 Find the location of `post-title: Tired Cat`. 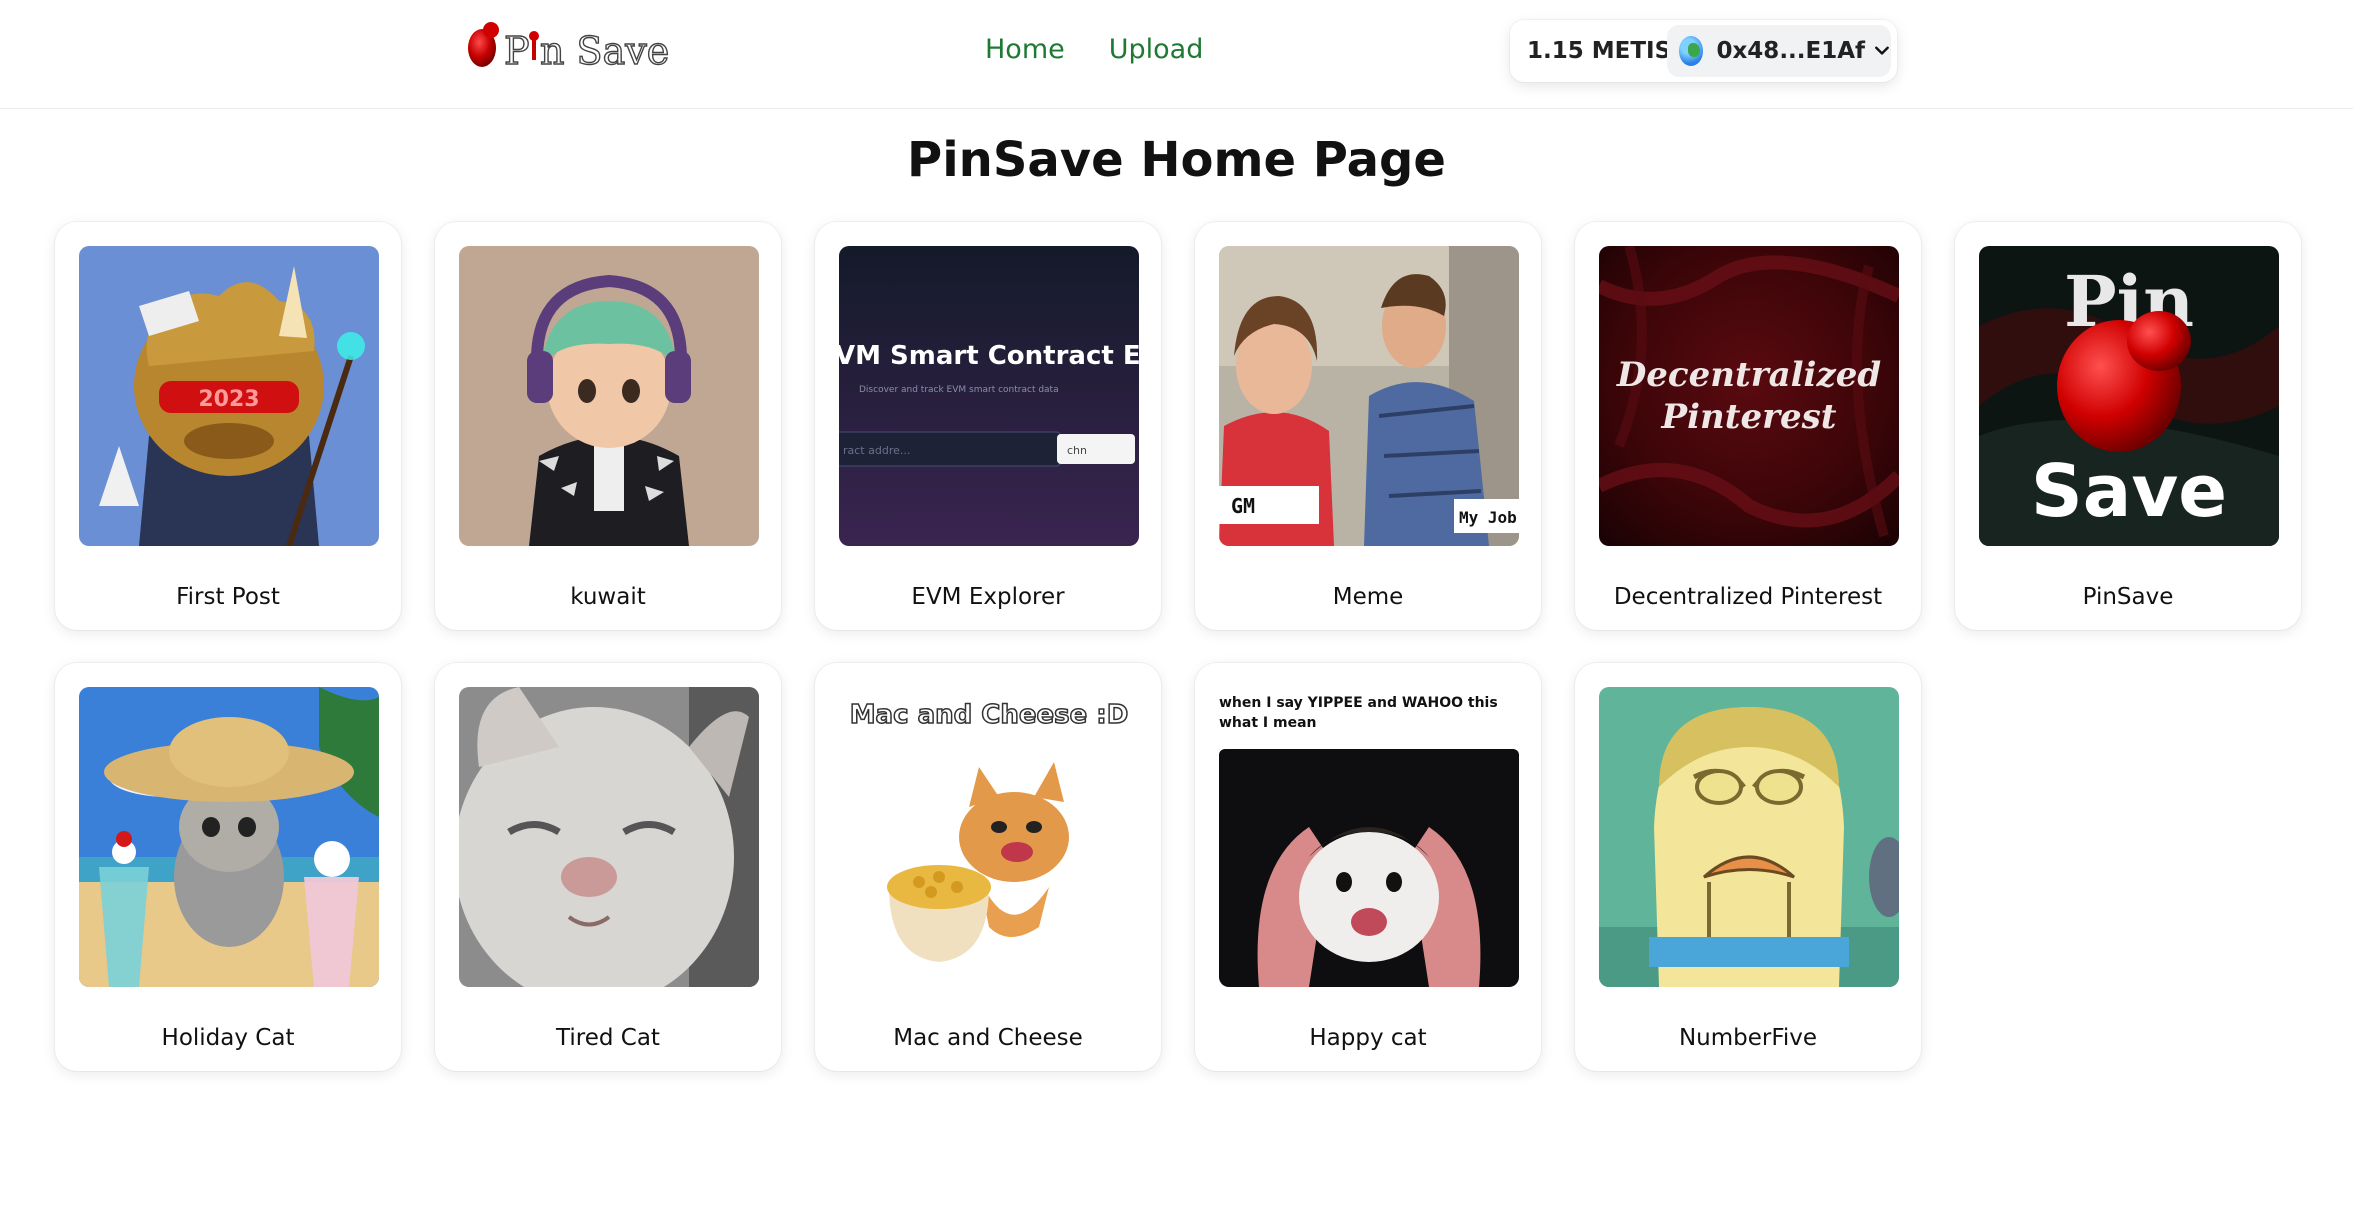

post-title: Tired Cat is located at coordinates (608, 1038).